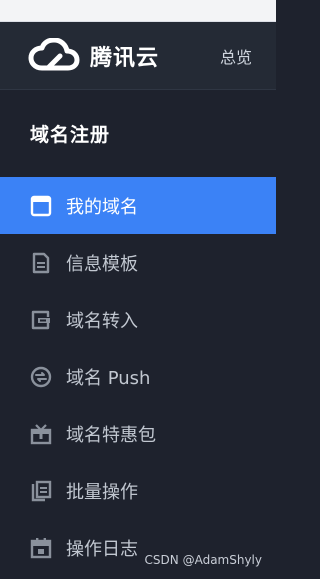 This screenshot has height=579, width=320. I want to click on watermark: CSDN @AdamShyly, so click(203, 560).